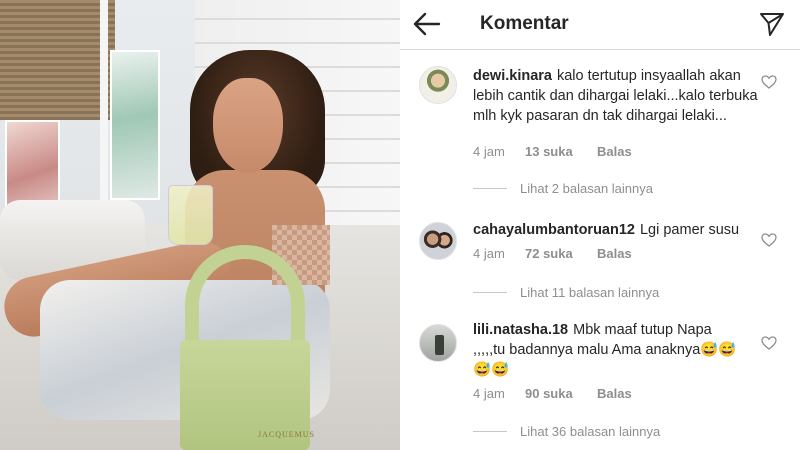 This screenshot has width=800, height=450. I want to click on view-replies-label: Lihat 2 balasan lainnya, so click(586, 188).